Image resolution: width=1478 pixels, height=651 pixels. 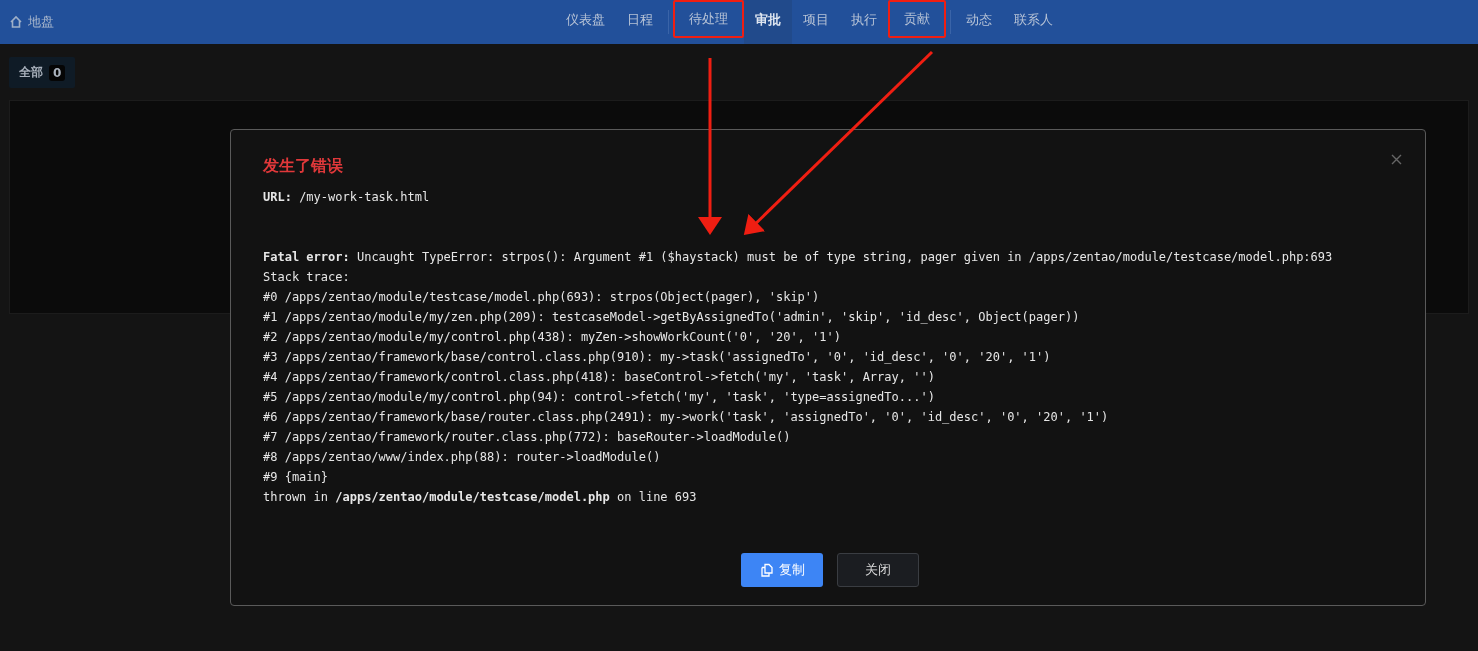 I want to click on error-text-line: #2 /apps/zentao/module/my/control.php(438): myZen->showWorkCount('0', '20', '1'), so click(x=552, y=337).